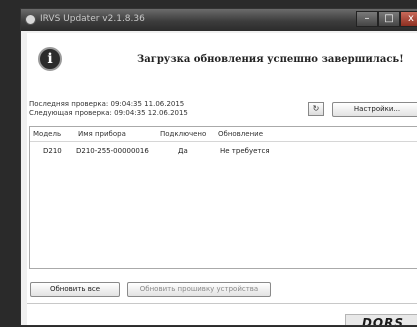  I want to click on cell-update-status: Не требуется, so click(245, 151).